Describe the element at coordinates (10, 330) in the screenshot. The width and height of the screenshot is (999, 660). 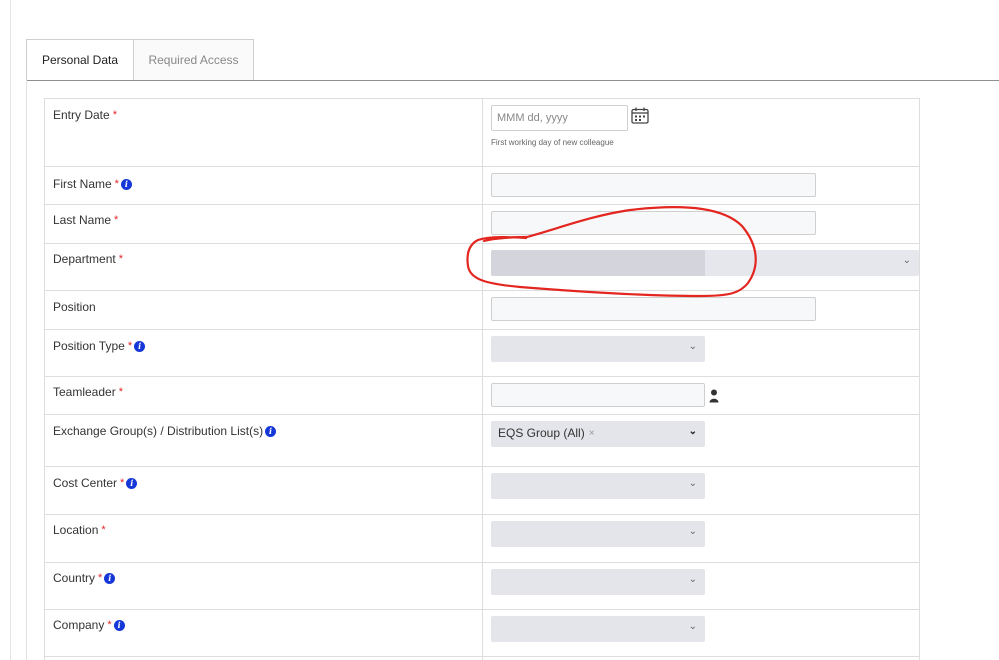
I see `page-left-border` at that location.